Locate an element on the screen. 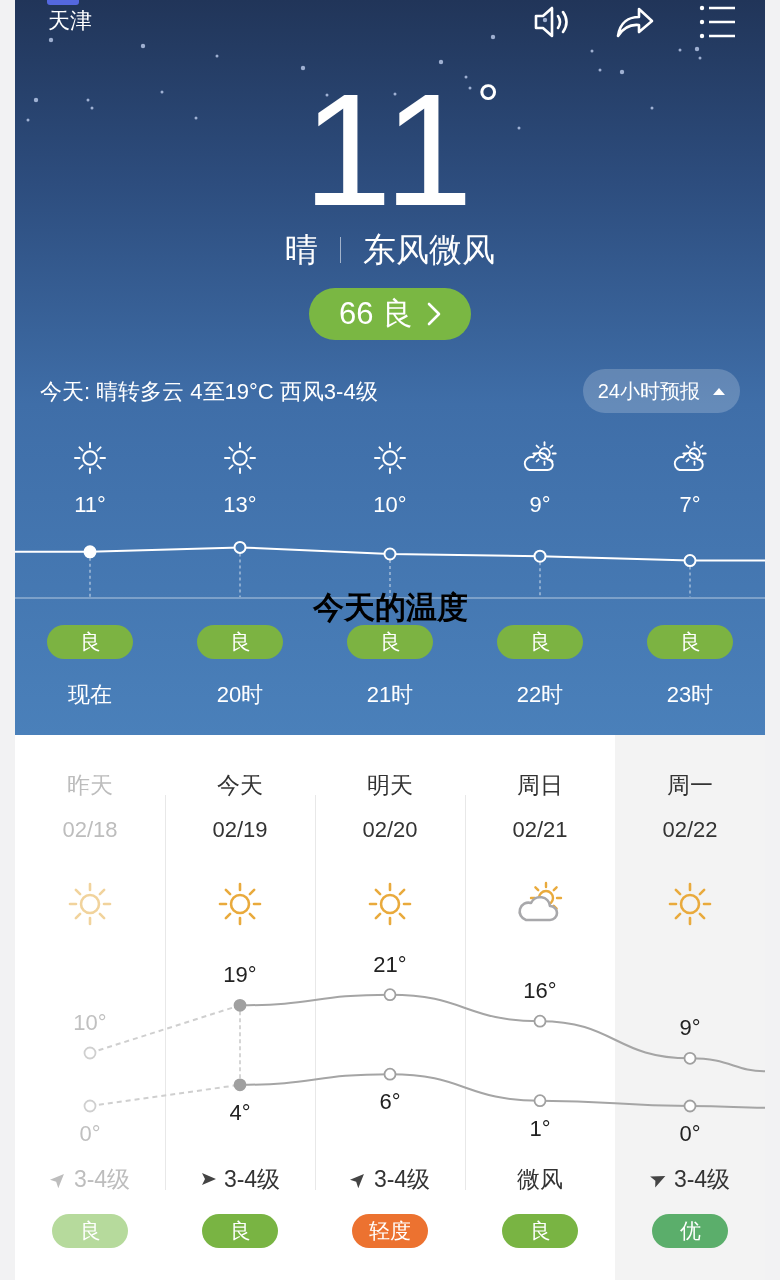 The width and height of the screenshot is (780, 1280). high-temperature: 19° is located at coordinates (240, 975).